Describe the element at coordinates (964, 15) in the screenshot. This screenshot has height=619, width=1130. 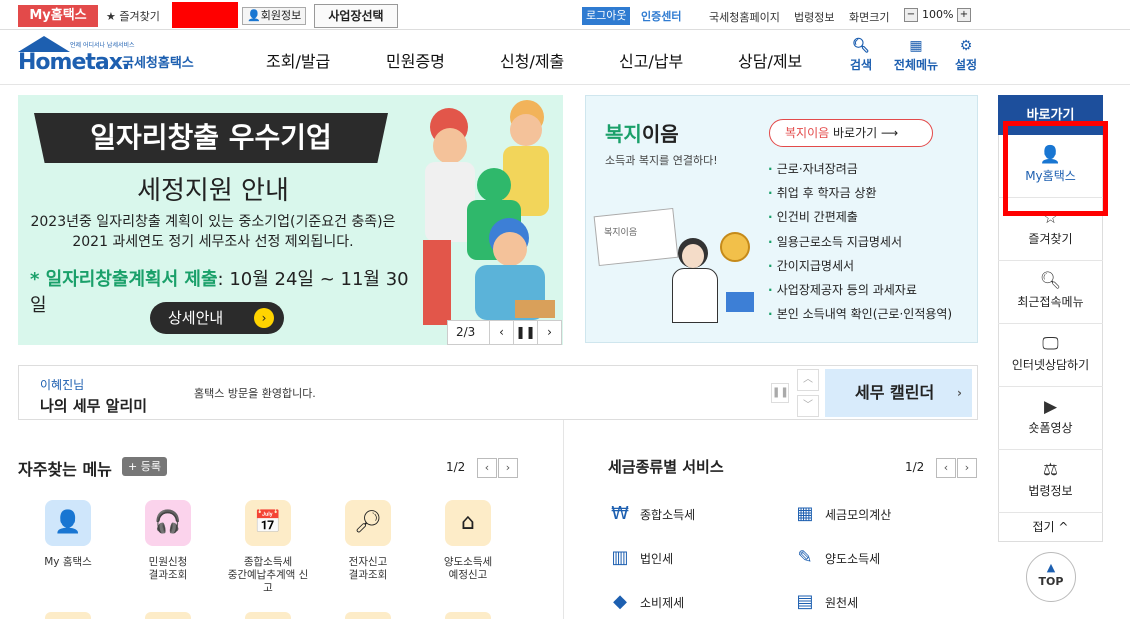
I see `zoom-in-button: +` at that location.